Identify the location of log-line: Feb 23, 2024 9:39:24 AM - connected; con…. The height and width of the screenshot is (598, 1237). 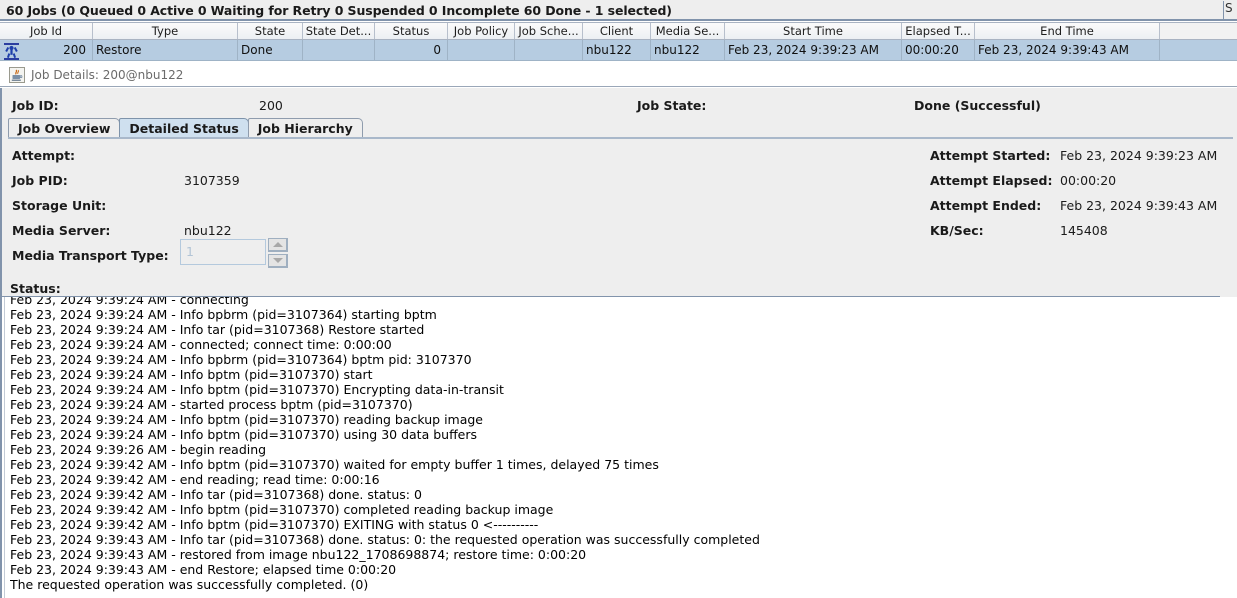
(201, 344).